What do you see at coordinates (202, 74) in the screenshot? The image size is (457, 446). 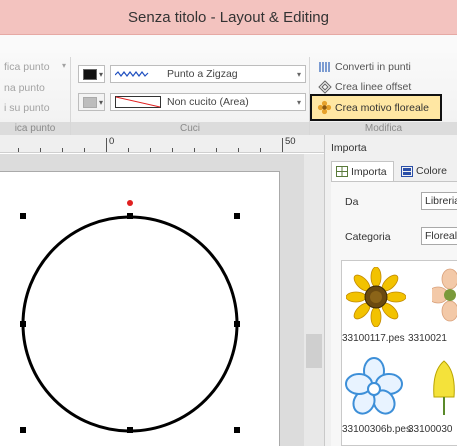 I see `line-stitch-label: Punto a Zigzag` at bounding box center [202, 74].